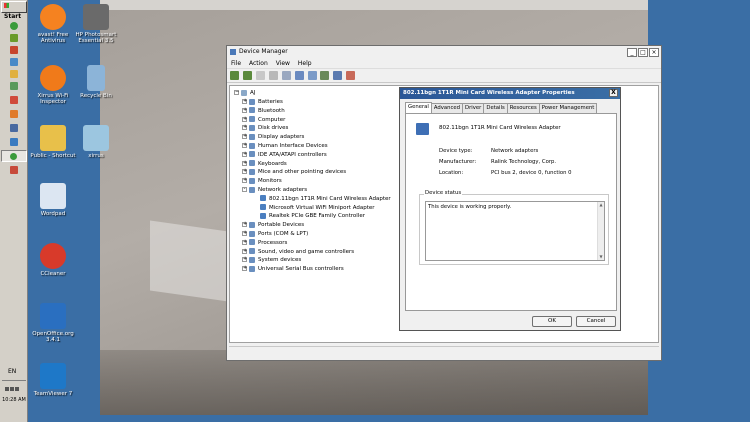 The height and width of the screenshot is (422, 750). Describe the element at coordinates (14, 74) in the screenshot. I see `folder-quicklaunch-icon` at that location.